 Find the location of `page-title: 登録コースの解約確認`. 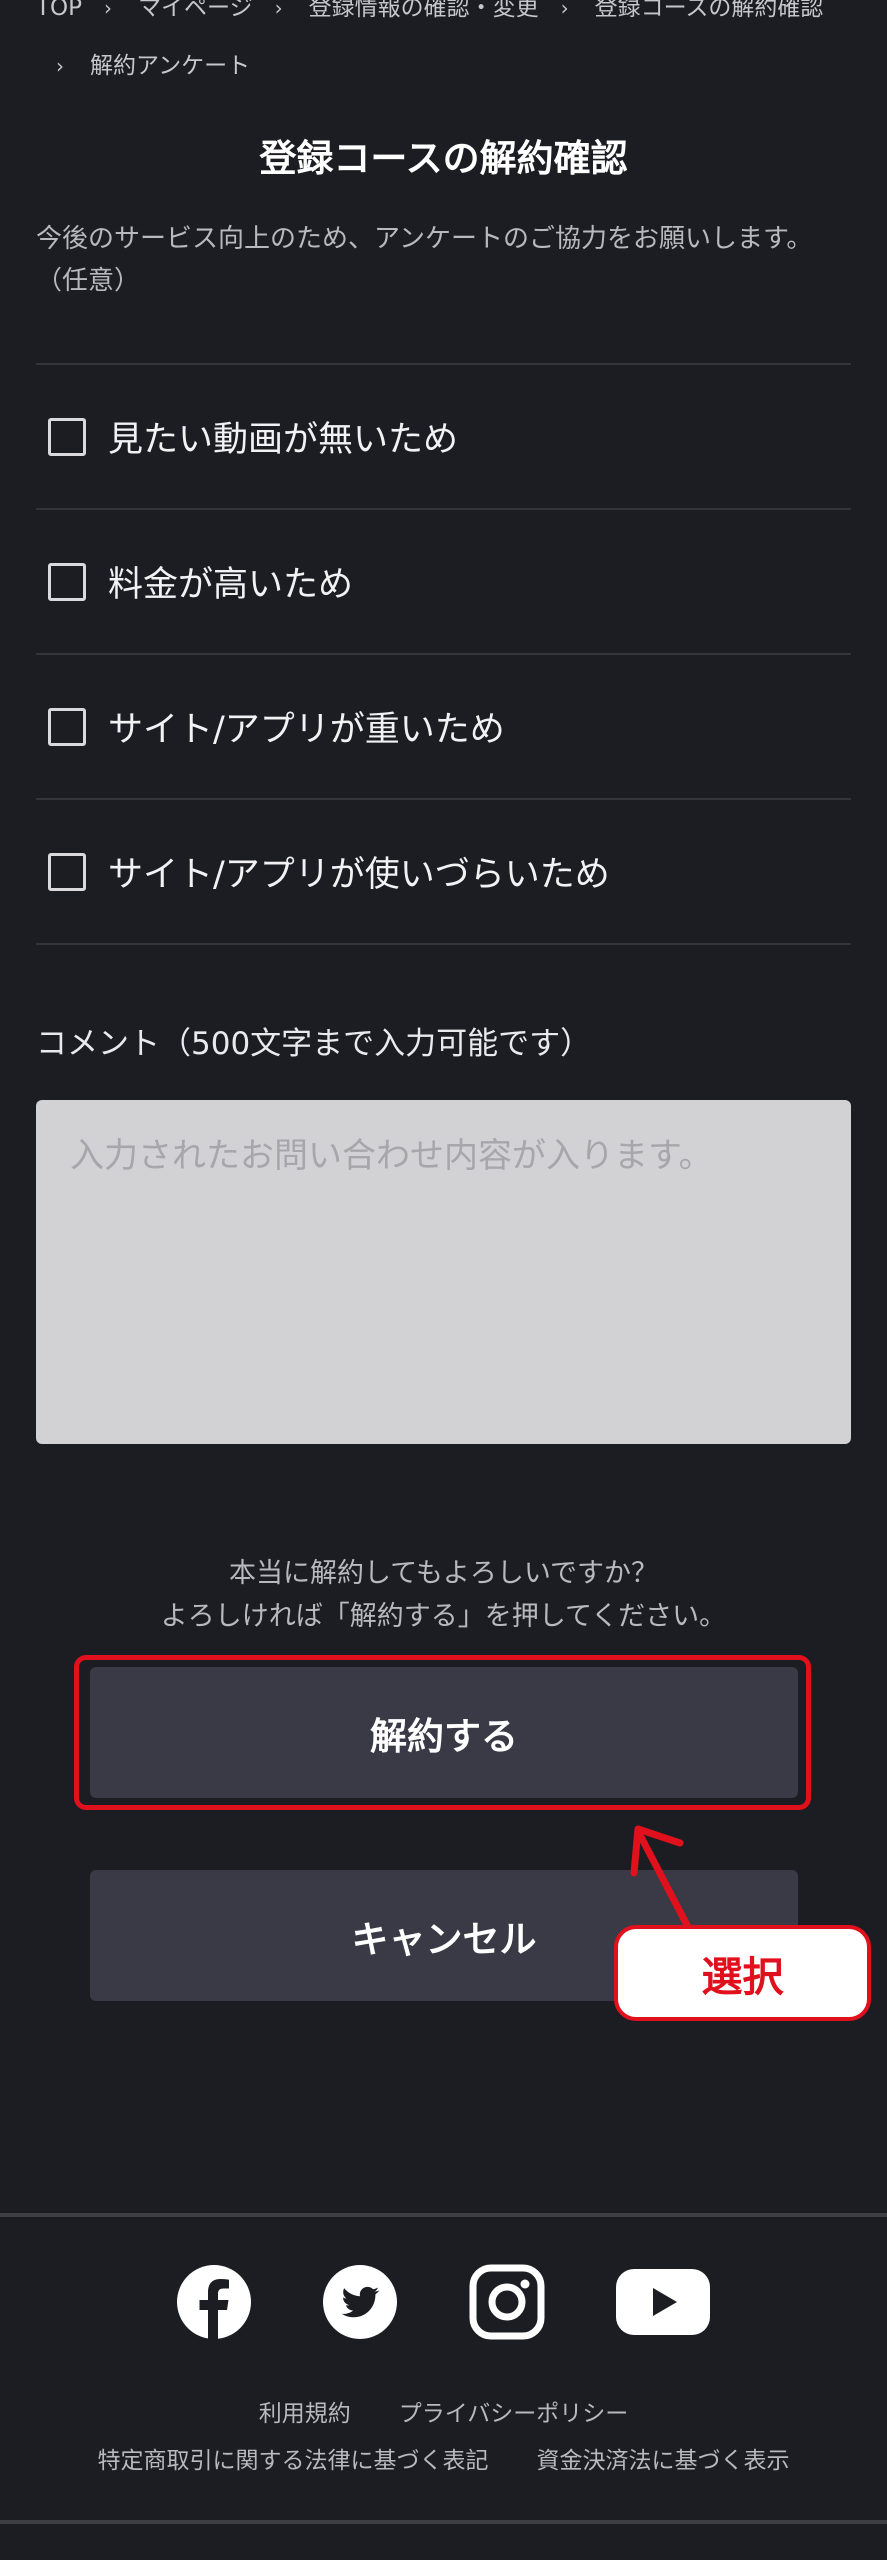

page-title: 登録コースの解約確認 is located at coordinates (443, 158).